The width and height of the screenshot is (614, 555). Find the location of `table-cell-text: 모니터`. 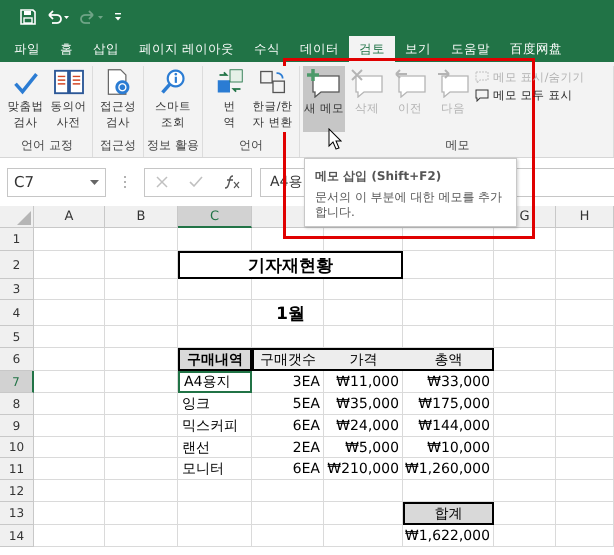

table-cell-text: 모니터 is located at coordinates (203, 469).